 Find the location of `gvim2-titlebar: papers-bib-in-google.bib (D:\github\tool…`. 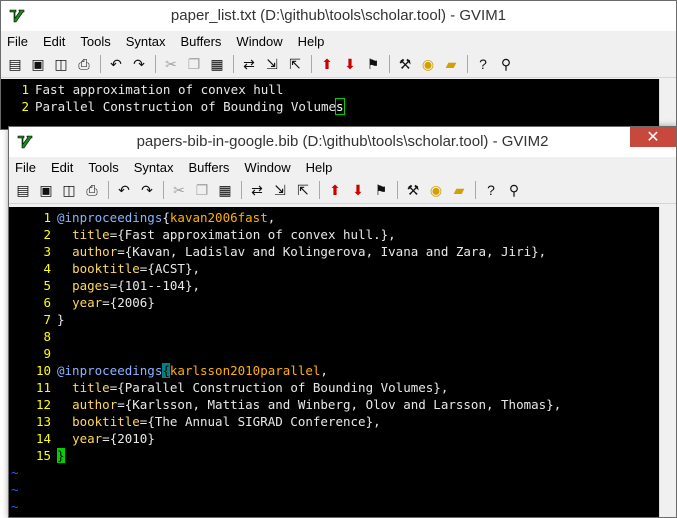

gvim2-titlebar: papers-bib-in-google.bib (D:\github\tool… is located at coordinates (342, 142).